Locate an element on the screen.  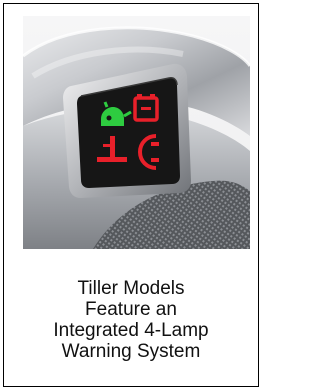
caption-line: Integrated 4-Lamp is located at coordinates (131, 330).